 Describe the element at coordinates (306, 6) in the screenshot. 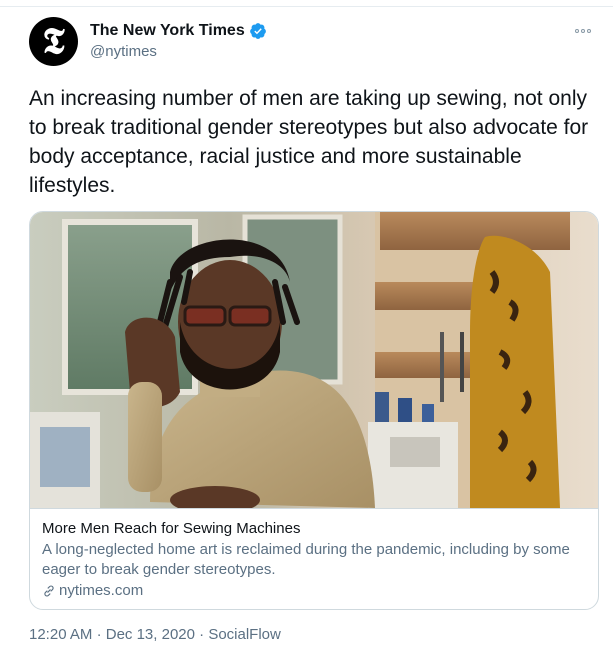

I see `divider` at that location.